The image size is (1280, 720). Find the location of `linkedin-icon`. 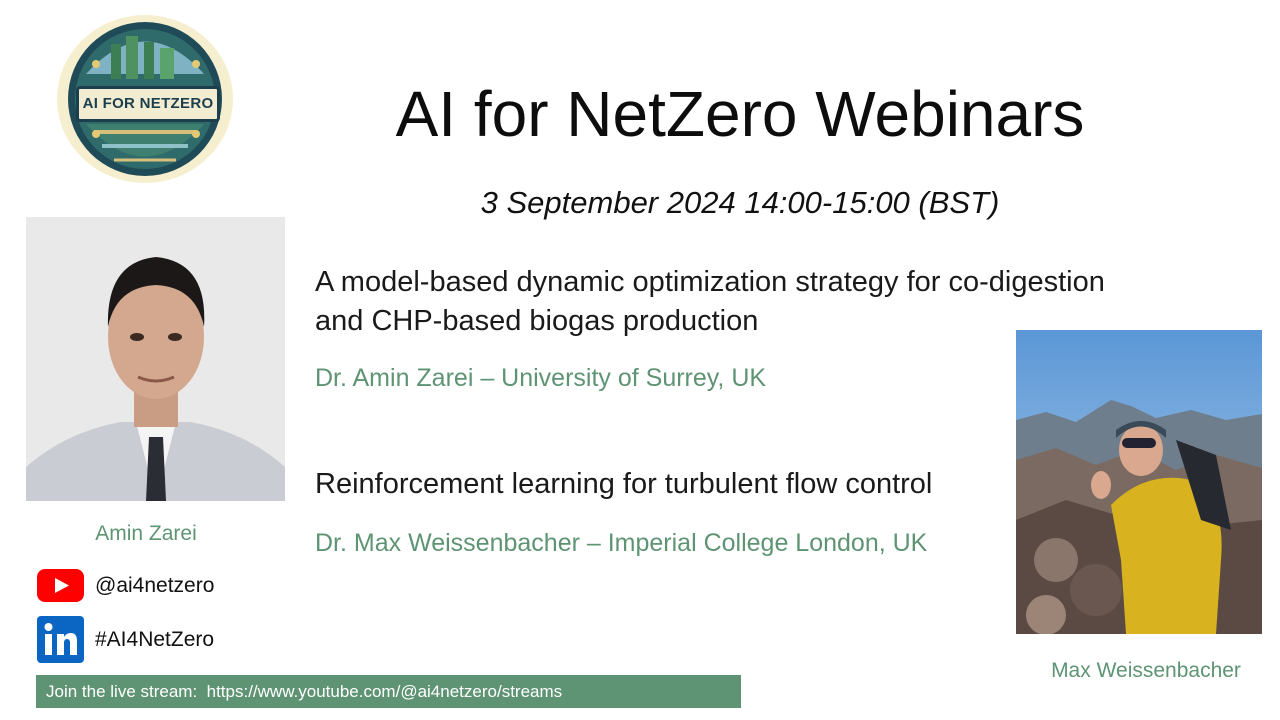

linkedin-icon is located at coordinates (60, 639).